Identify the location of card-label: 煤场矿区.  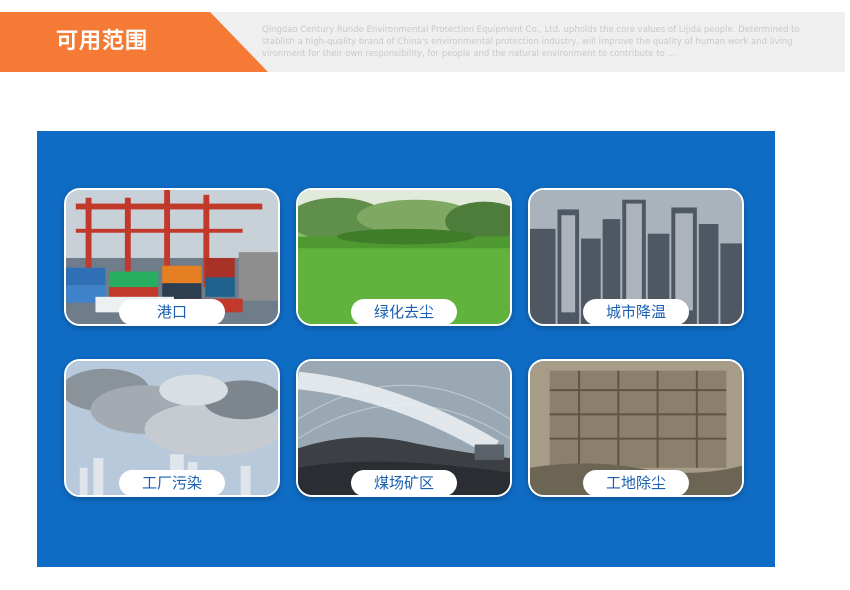
(404, 482).